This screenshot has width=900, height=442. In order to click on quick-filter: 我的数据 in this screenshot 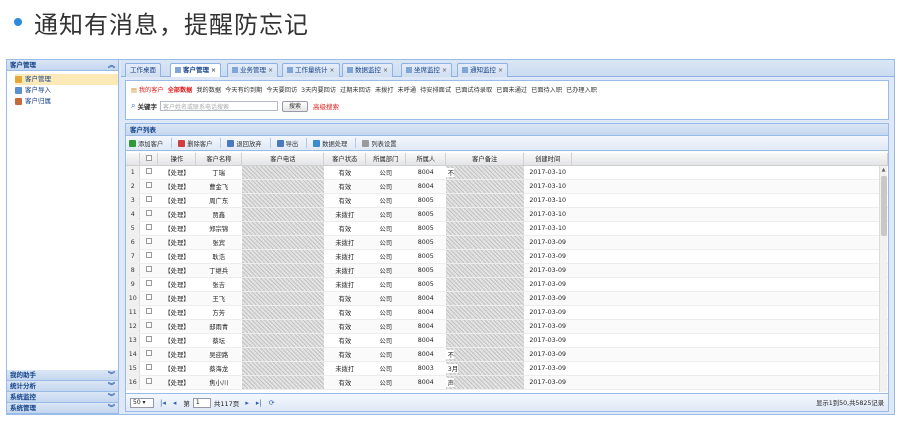, I will do `click(208, 90)`.